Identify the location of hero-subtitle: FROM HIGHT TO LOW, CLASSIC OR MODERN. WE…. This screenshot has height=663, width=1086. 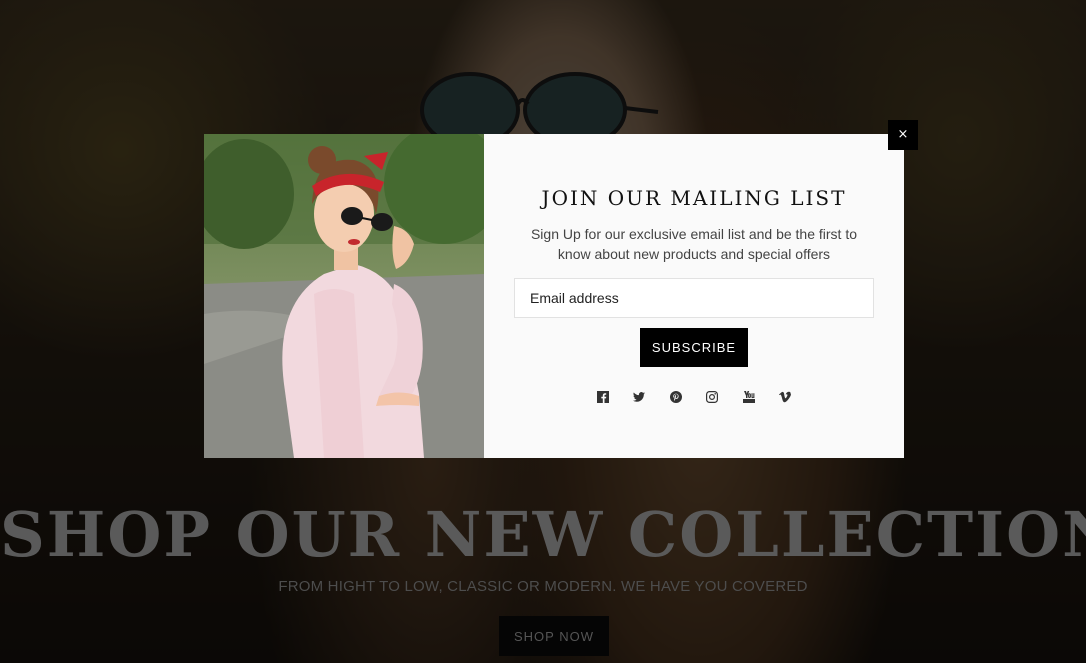
(543, 586).